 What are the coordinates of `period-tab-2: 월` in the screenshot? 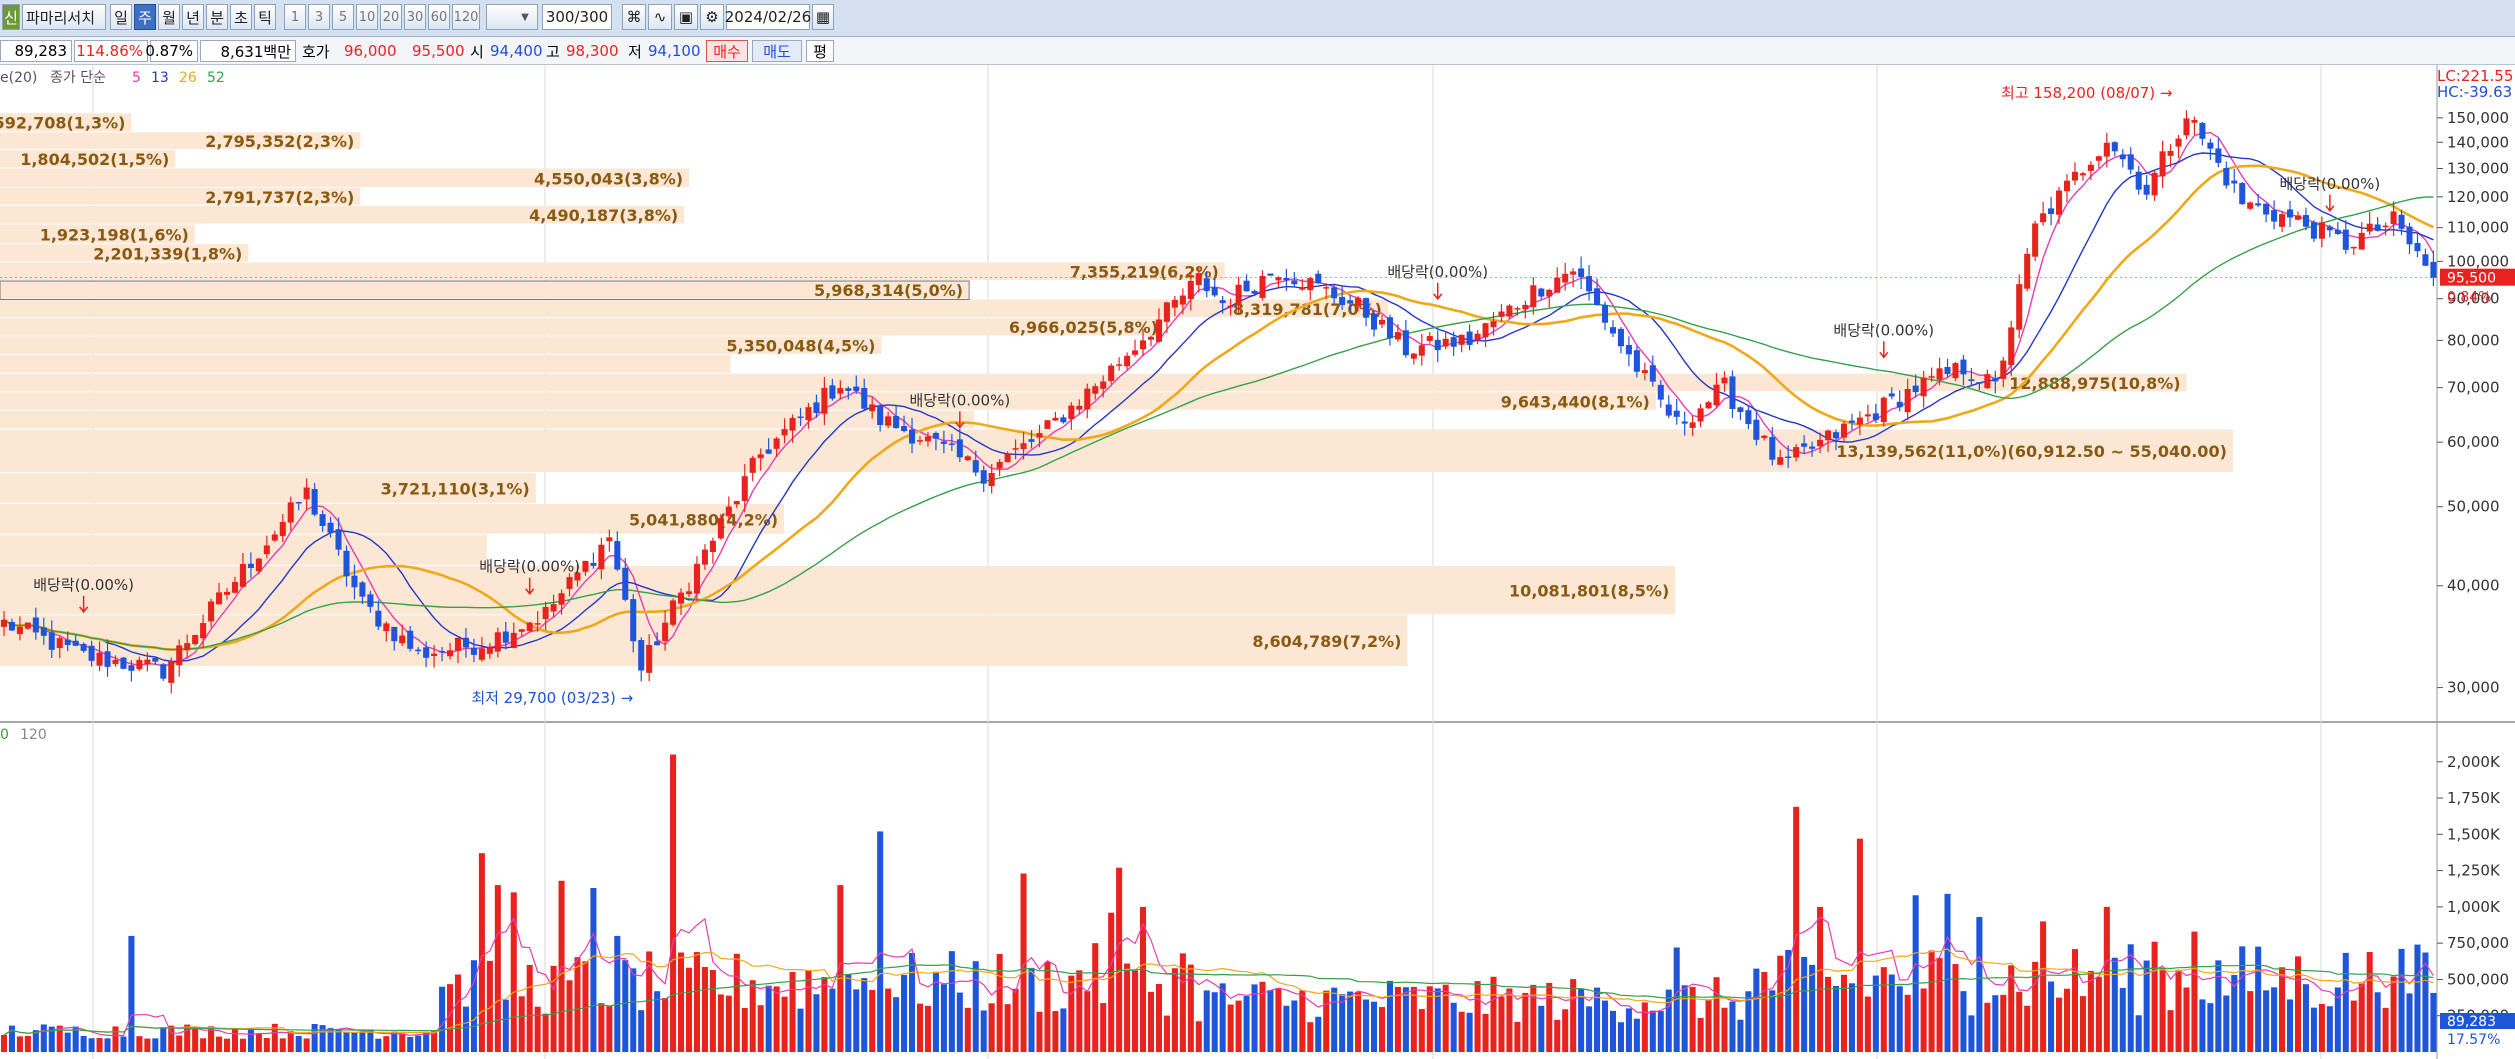 It's located at (169, 17).